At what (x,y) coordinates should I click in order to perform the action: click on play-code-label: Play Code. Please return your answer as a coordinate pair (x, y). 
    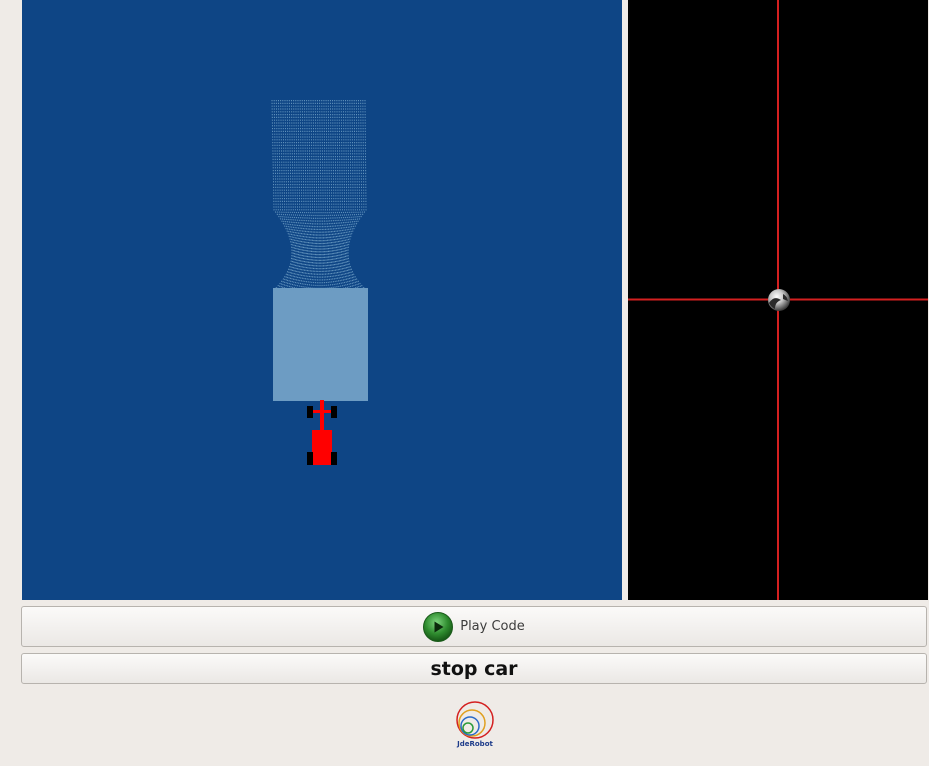
    Looking at the image, I should click on (492, 626).